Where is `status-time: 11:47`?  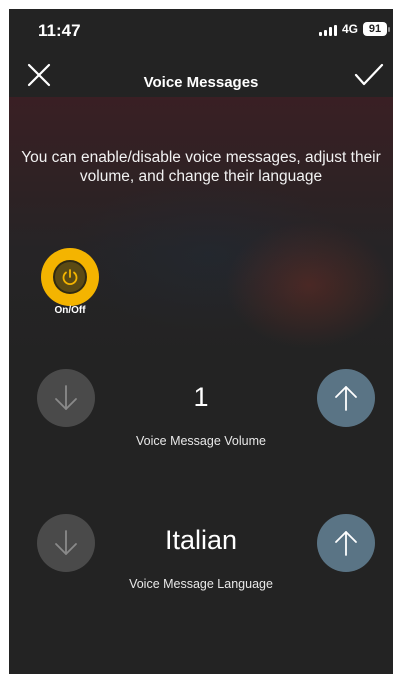 status-time: 11:47 is located at coordinates (59, 30).